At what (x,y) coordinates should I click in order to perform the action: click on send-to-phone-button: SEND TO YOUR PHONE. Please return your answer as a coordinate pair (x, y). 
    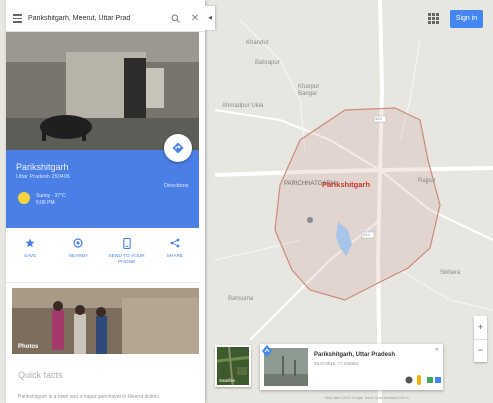
    Looking at the image, I should click on (127, 256).